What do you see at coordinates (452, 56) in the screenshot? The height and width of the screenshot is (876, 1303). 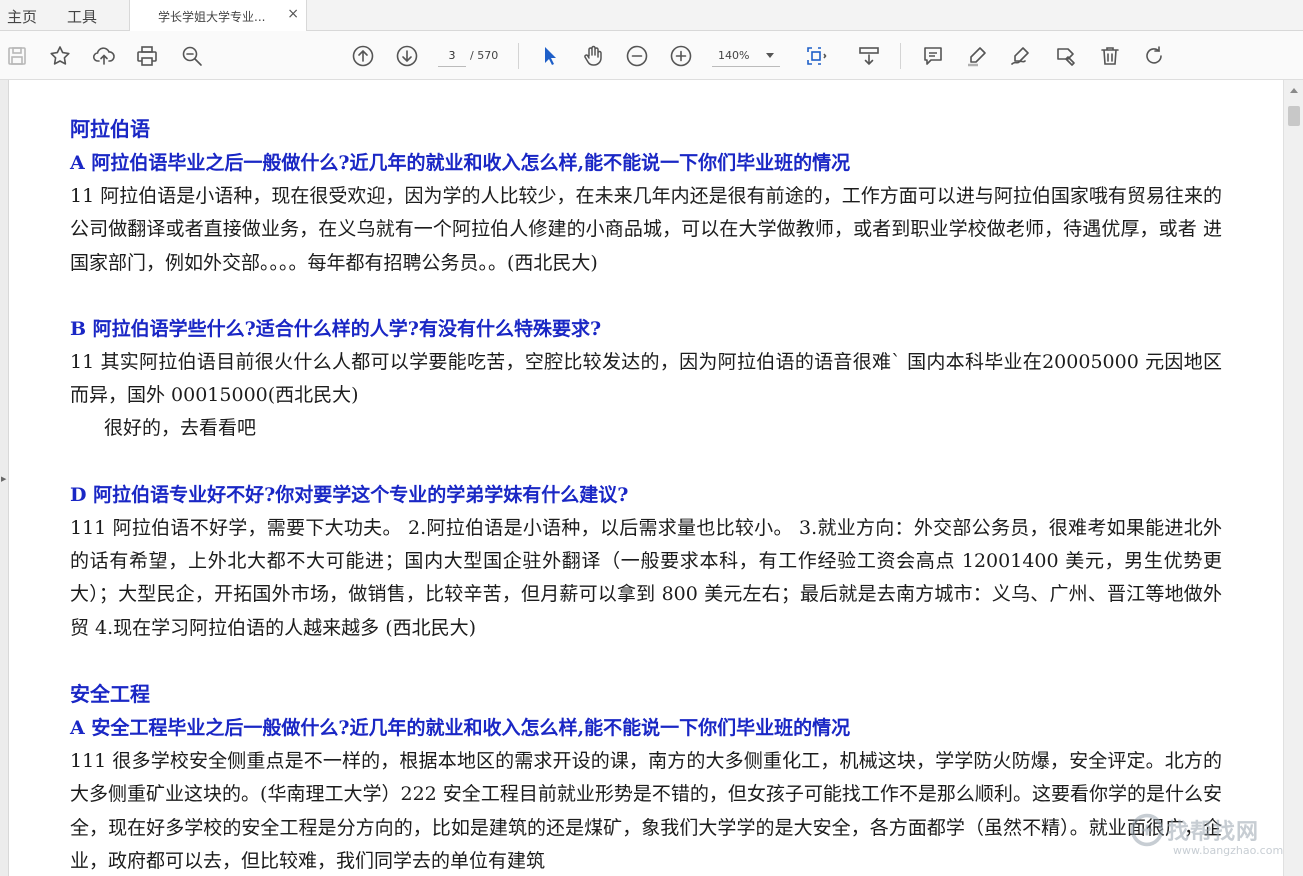 I see `page-number-input` at bounding box center [452, 56].